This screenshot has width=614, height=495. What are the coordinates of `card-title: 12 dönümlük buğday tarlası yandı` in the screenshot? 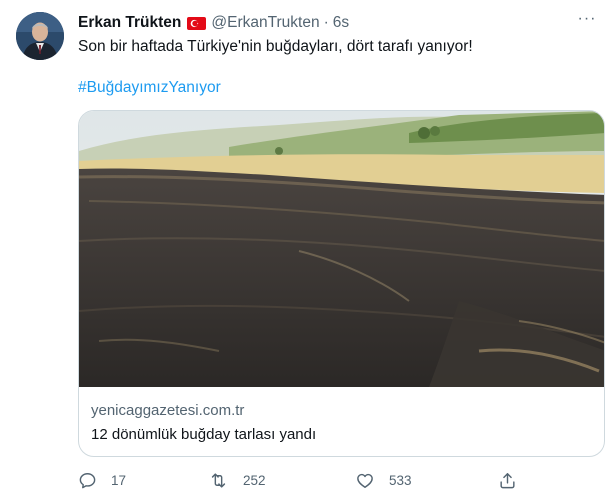 It's located at (204, 434).